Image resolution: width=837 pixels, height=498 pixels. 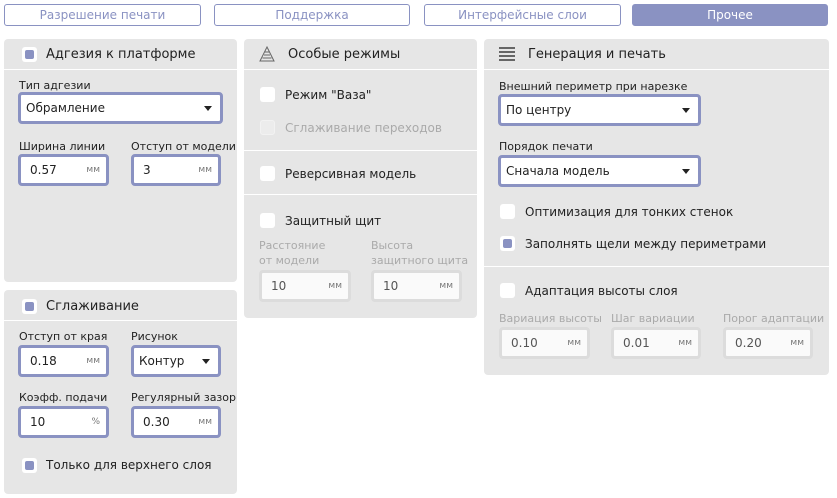 What do you see at coordinates (544, 343) in the screenshot?
I see `height-variation-field: 0.10 мм` at bounding box center [544, 343].